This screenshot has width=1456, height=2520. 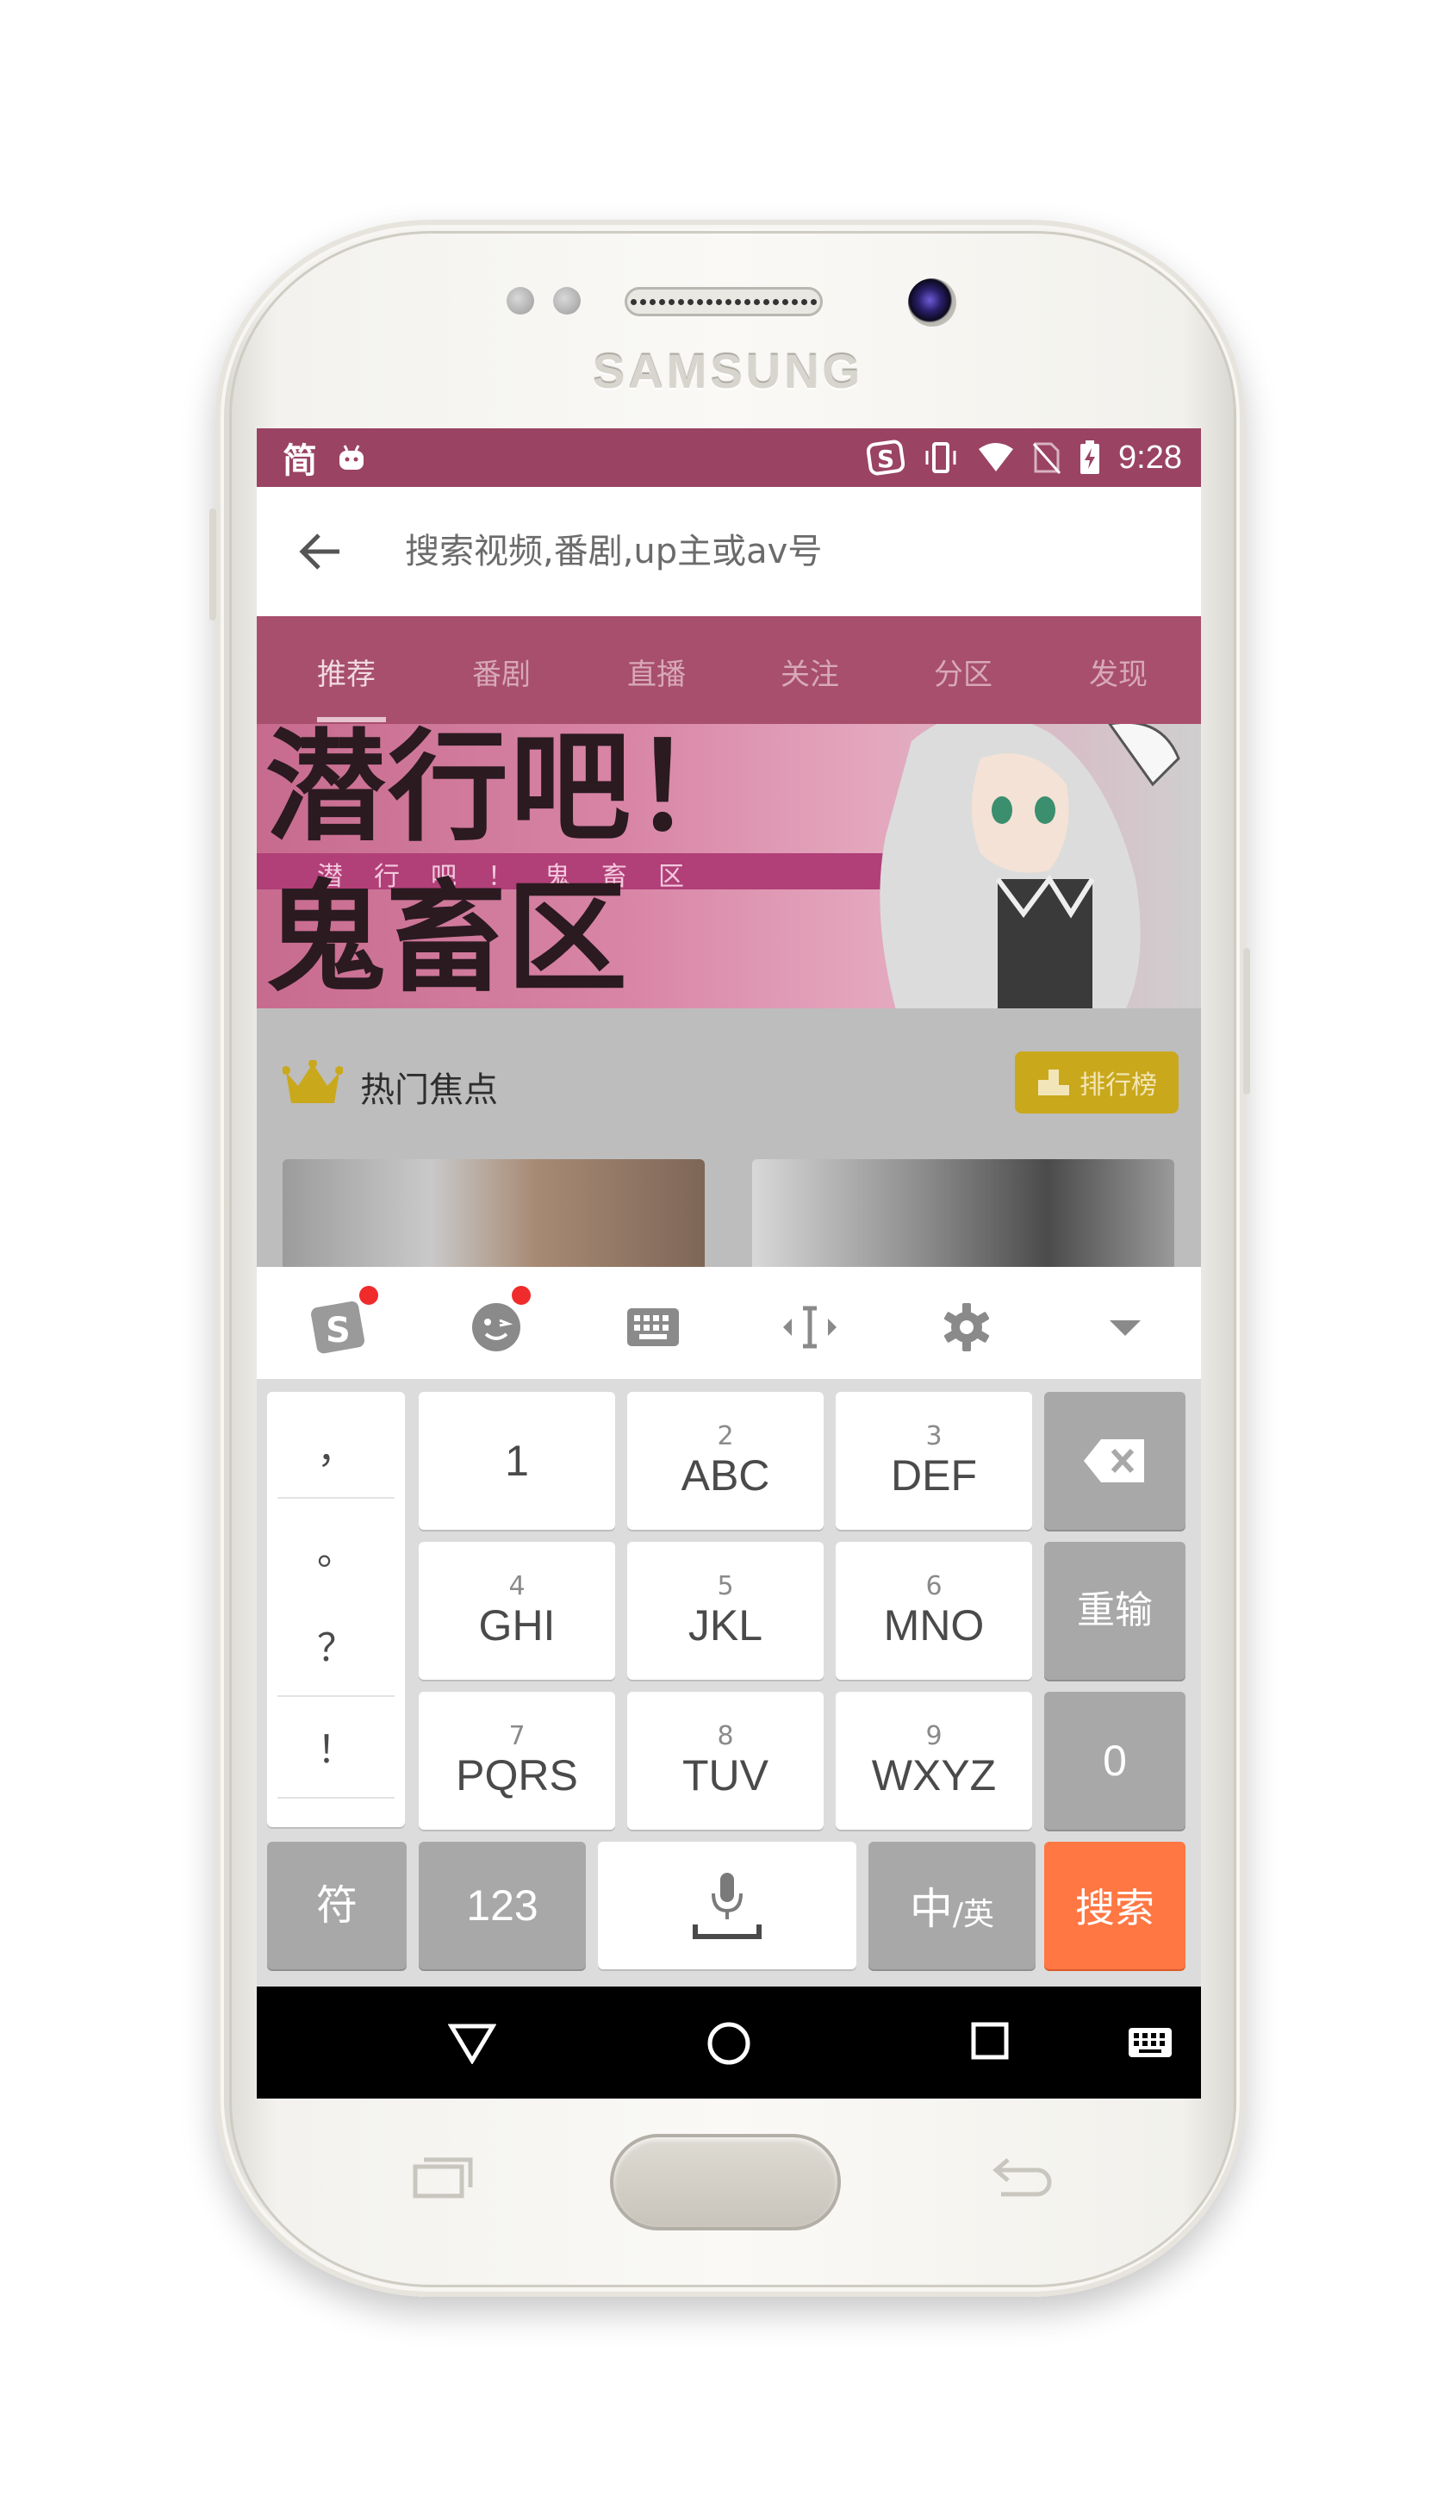 What do you see at coordinates (726, 1611) in the screenshot?
I see `key-5-jkl: 5 JKL` at bounding box center [726, 1611].